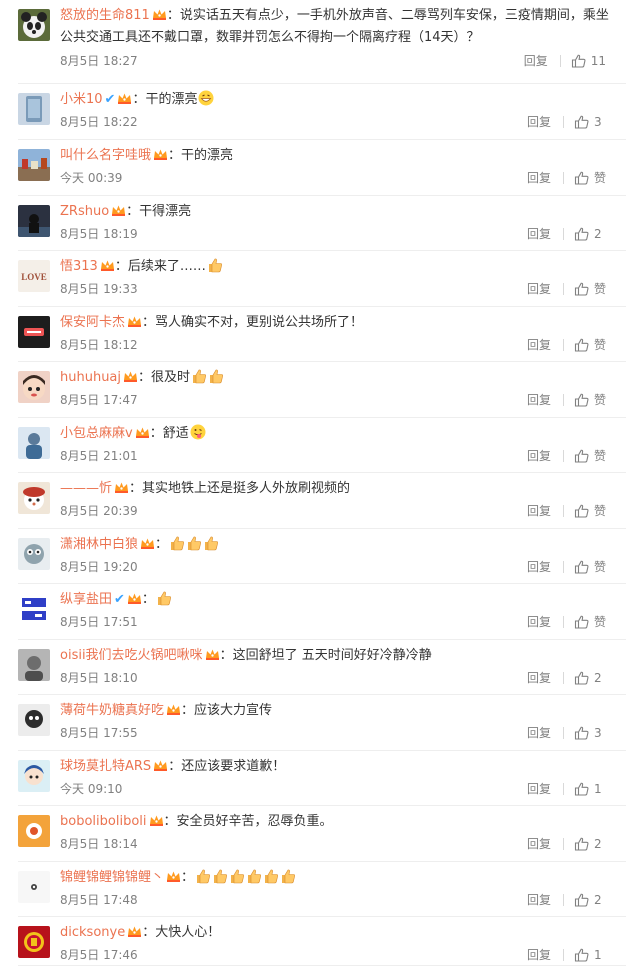  I want to click on cat-avatar, so click(34, 498).